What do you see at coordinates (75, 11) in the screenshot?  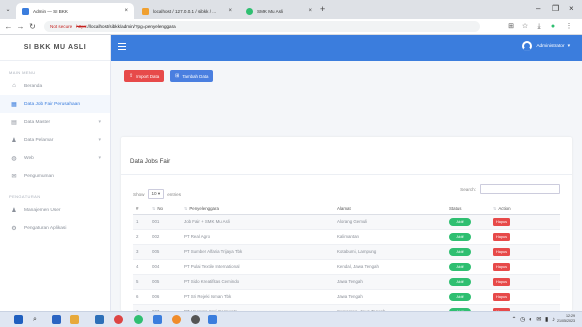 I see `browser-tab-active: Admin — SI BKK ×` at bounding box center [75, 11].